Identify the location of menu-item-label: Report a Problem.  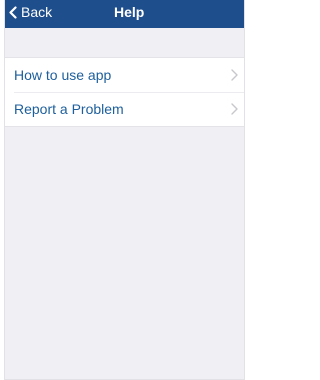
(69, 109).